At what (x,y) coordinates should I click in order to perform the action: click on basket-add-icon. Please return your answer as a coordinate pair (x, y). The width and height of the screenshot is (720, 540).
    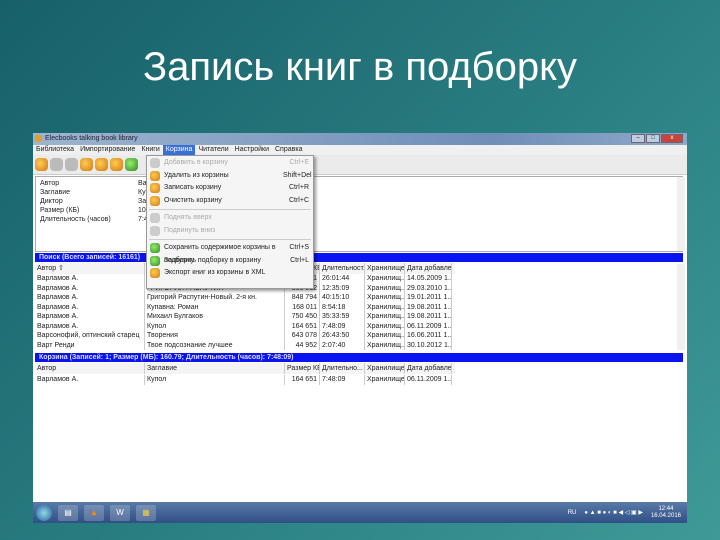
    Looking at the image, I should click on (155, 163).